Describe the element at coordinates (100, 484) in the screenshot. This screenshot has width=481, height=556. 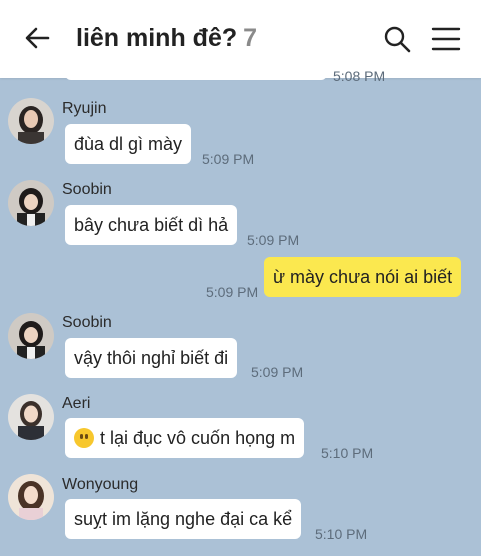
I see `sender-name: Wonyoung` at that location.